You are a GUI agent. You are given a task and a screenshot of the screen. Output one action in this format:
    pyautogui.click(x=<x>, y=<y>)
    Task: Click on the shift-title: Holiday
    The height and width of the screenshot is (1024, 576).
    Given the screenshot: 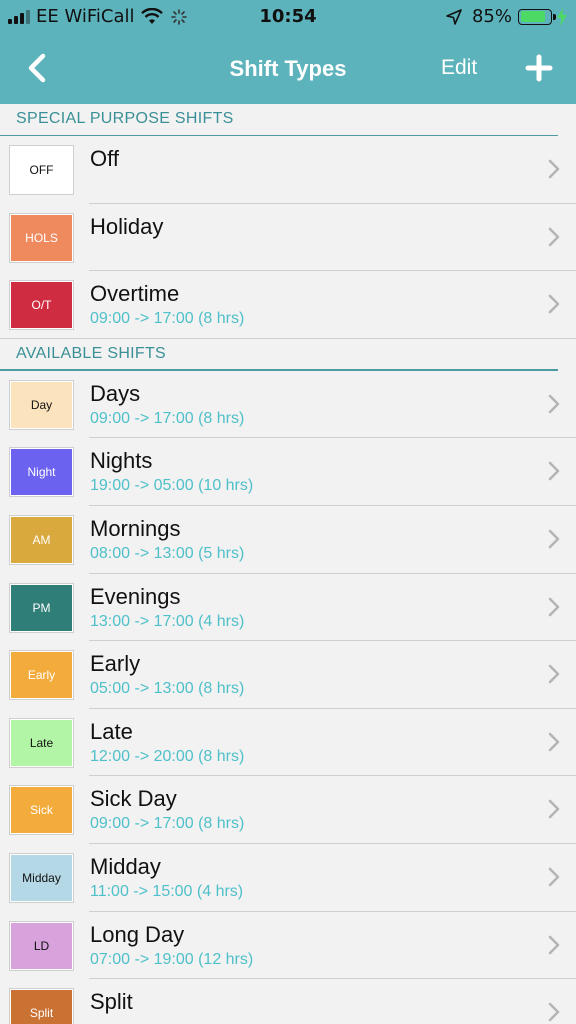 What is the action you would take?
    pyautogui.click(x=127, y=226)
    